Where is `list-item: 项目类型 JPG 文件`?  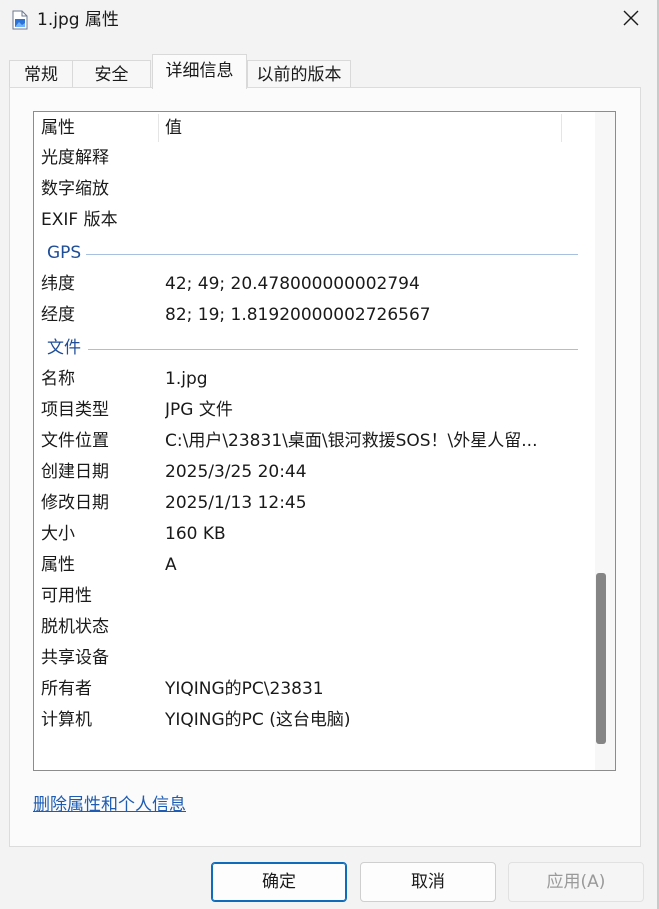
list-item: 项目类型 JPG 文件 is located at coordinates (314, 410).